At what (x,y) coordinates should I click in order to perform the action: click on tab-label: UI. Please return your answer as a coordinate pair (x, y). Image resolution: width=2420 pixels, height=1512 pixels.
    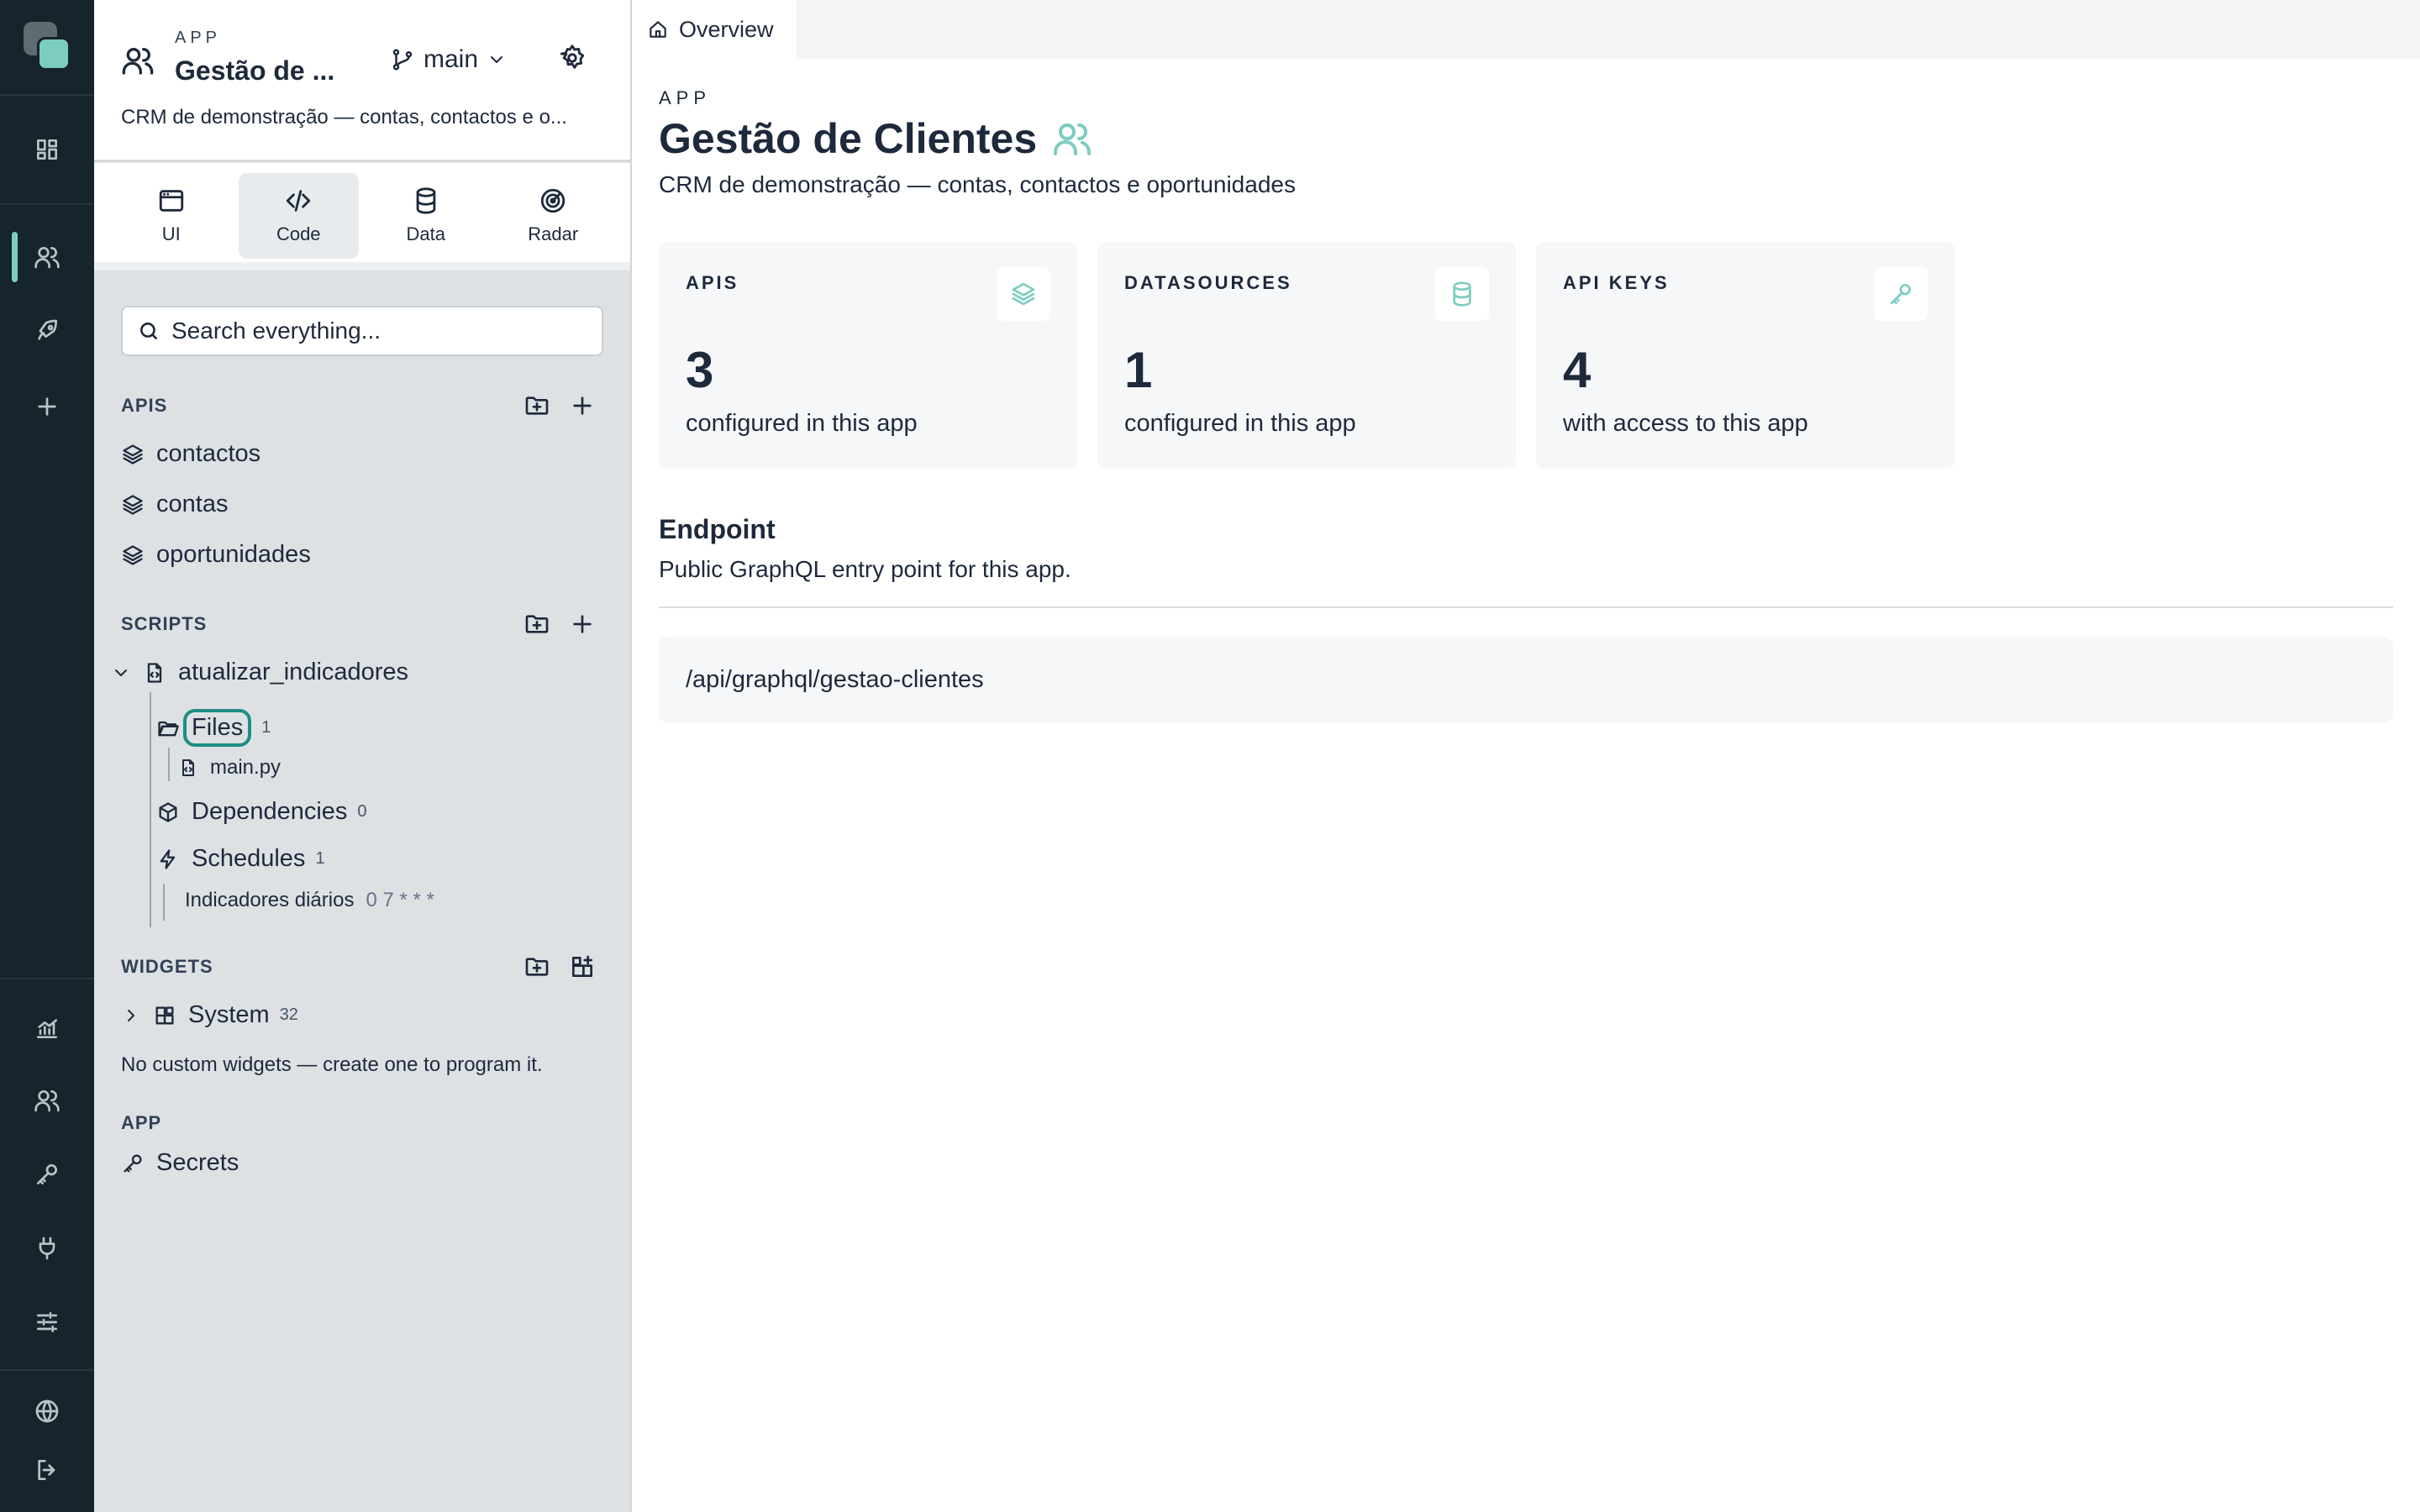
    Looking at the image, I should click on (171, 233).